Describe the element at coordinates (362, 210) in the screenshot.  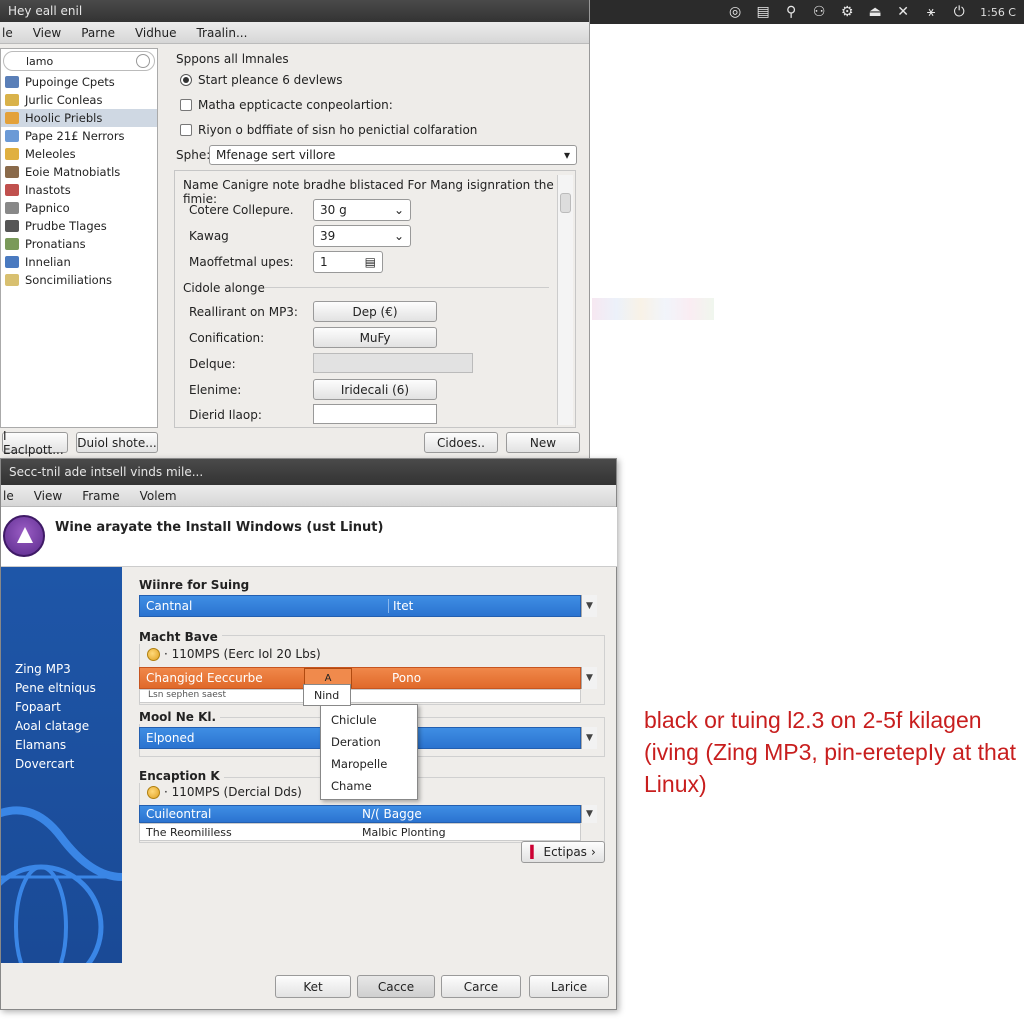
I see `collepure-combo: 30 g ⌄` at that location.